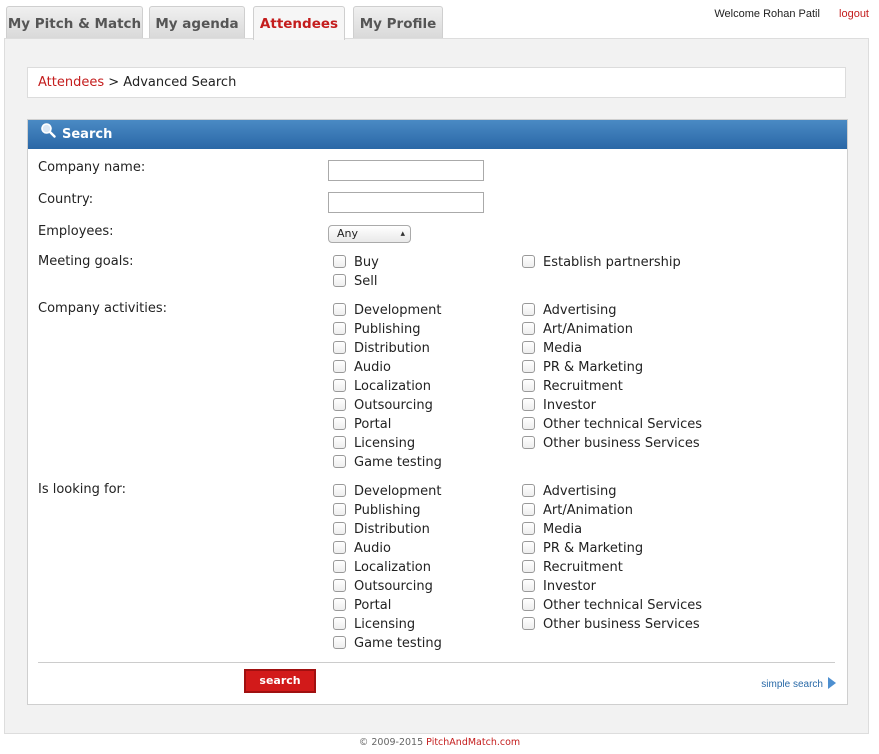  Describe the element at coordinates (71, 82) in the screenshot. I see `breadcrumb-attendees-link: Attendees` at that location.